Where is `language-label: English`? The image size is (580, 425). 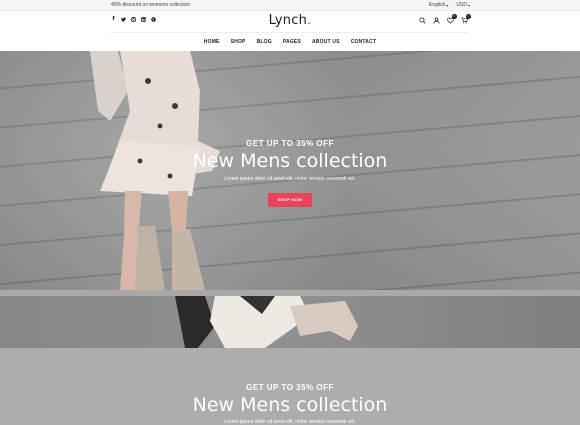 language-label: English is located at coordinates (437, 5).